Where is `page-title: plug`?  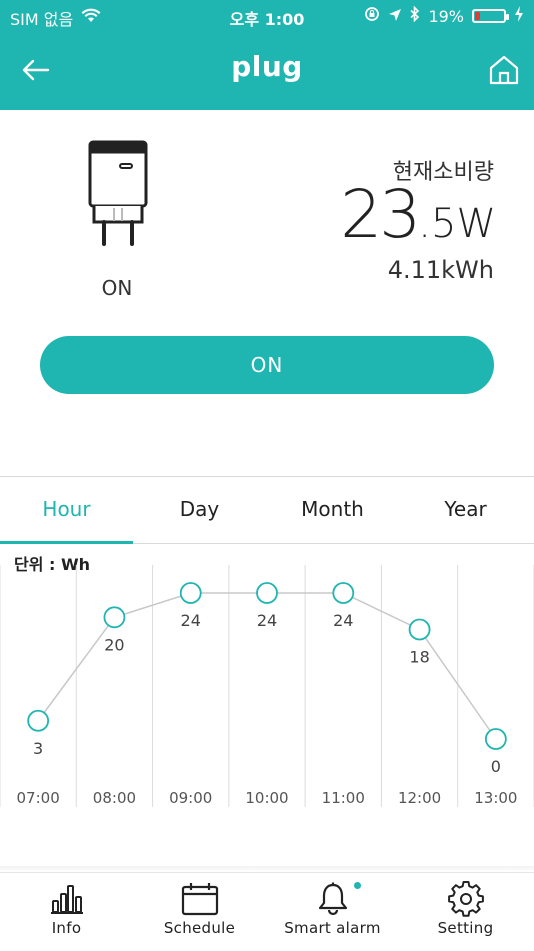 page-title: plug is located at coordinates (267, 66).